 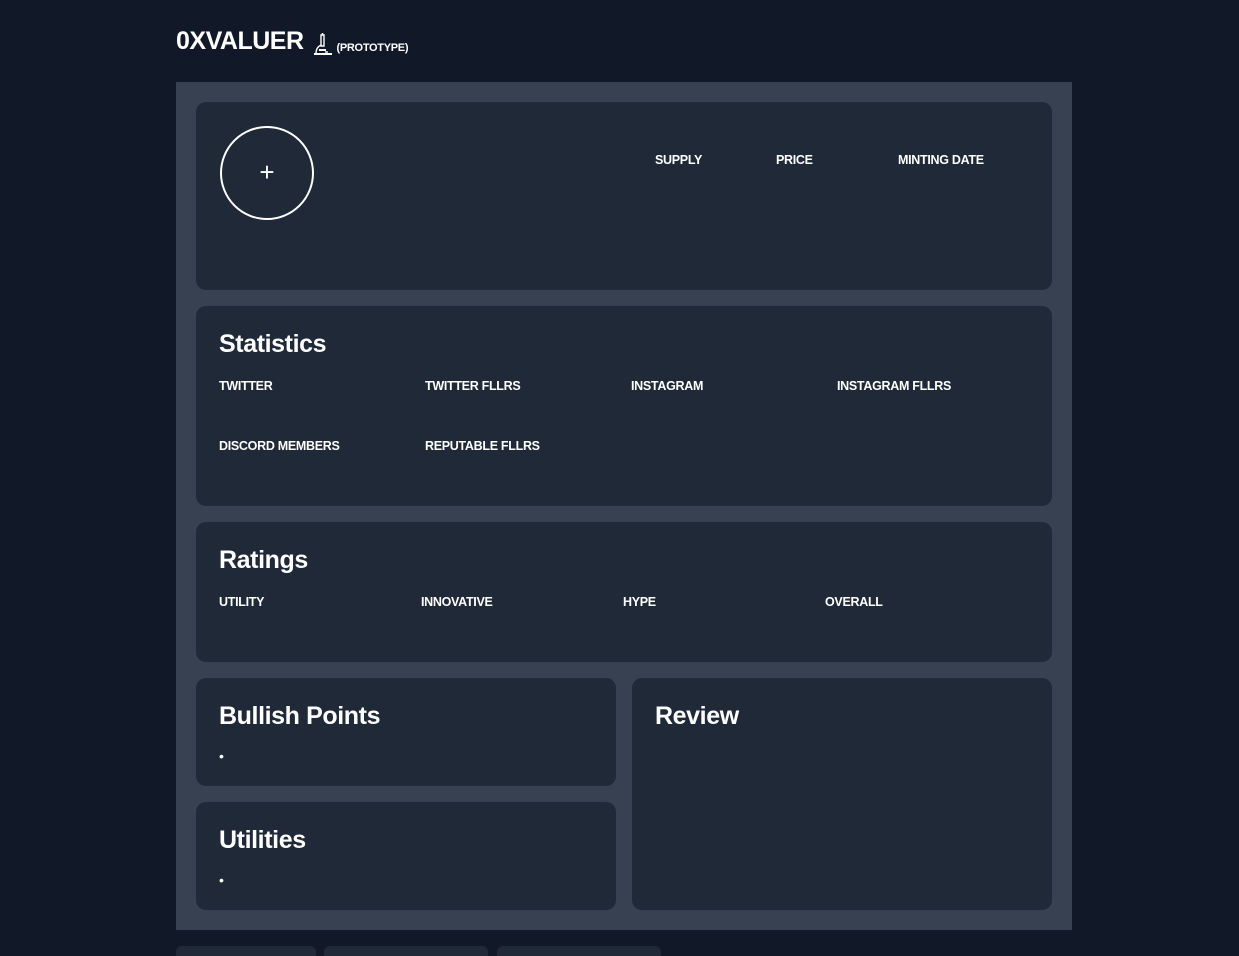 What do you see at coordinates (941, 160) in the screenshot?
I see `minting-date-label: MINTING DATE` at bounding box center [941, 160].